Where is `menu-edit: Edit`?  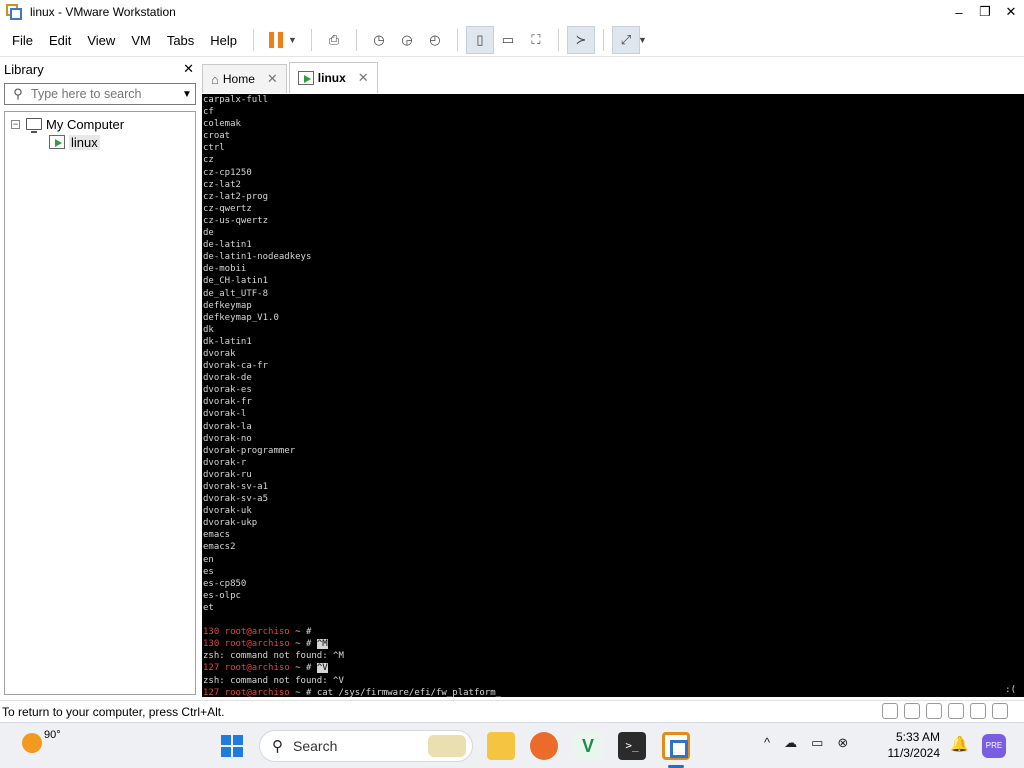
menu-edit: Edit is located at coordinates (60, 40).